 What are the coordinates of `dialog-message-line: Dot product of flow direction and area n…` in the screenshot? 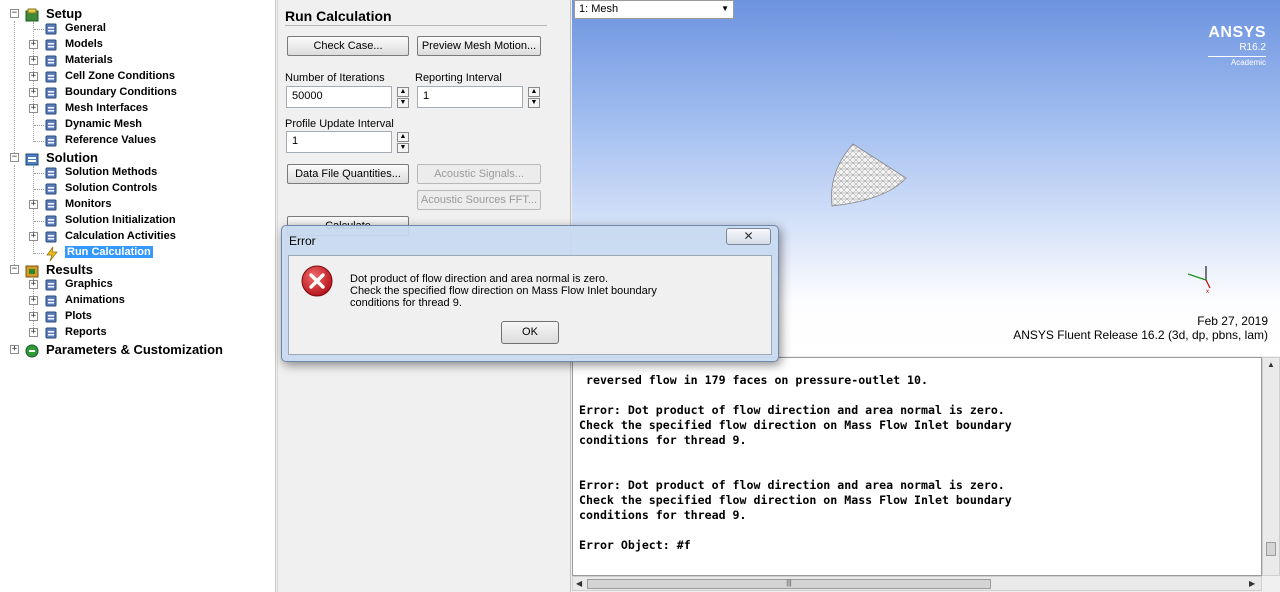 It's located at (479, 279).